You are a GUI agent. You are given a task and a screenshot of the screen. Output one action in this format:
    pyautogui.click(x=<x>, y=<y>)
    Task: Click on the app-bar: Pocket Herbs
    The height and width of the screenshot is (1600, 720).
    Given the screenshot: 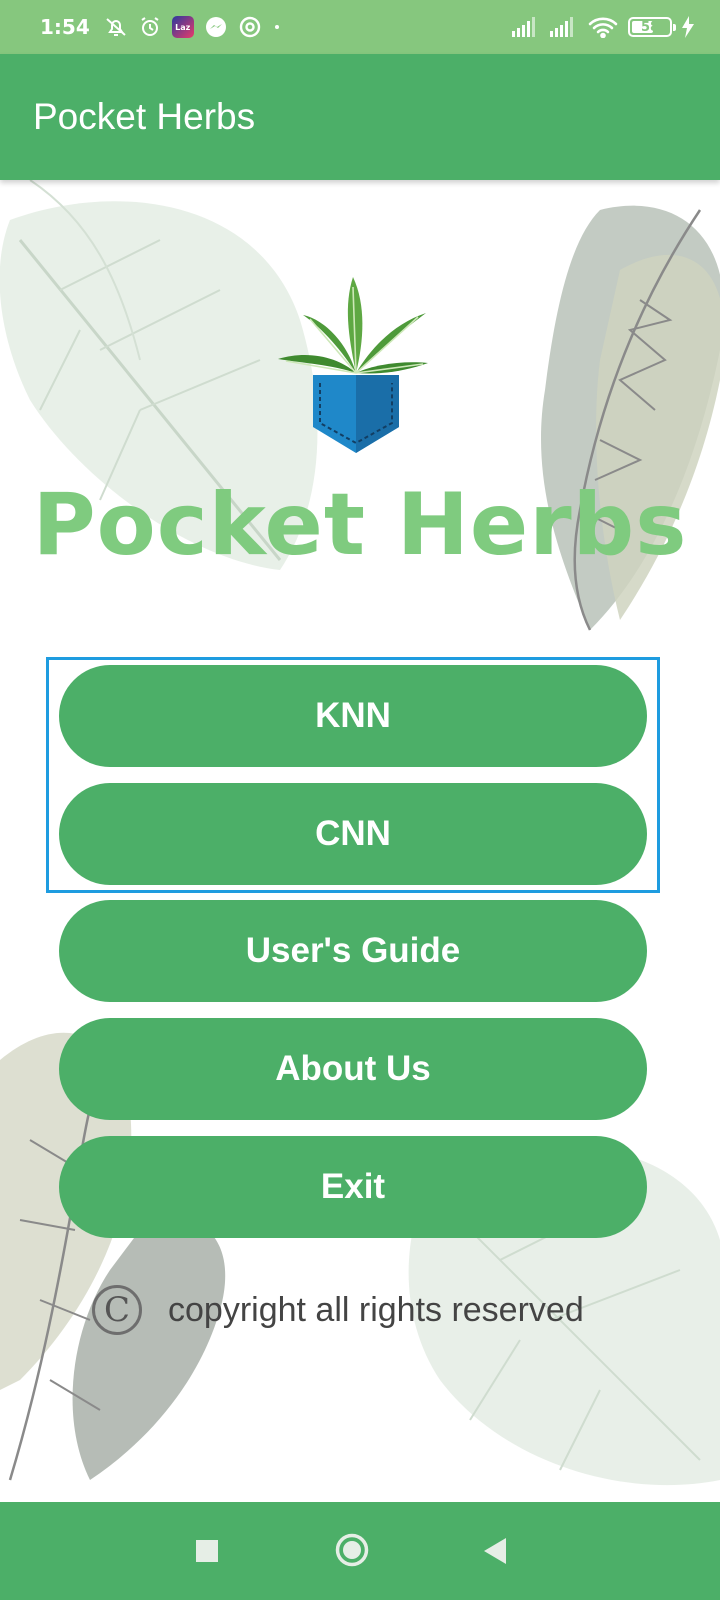 What is the action you would take?
    pyautogui.click(x=360, y=117)
    